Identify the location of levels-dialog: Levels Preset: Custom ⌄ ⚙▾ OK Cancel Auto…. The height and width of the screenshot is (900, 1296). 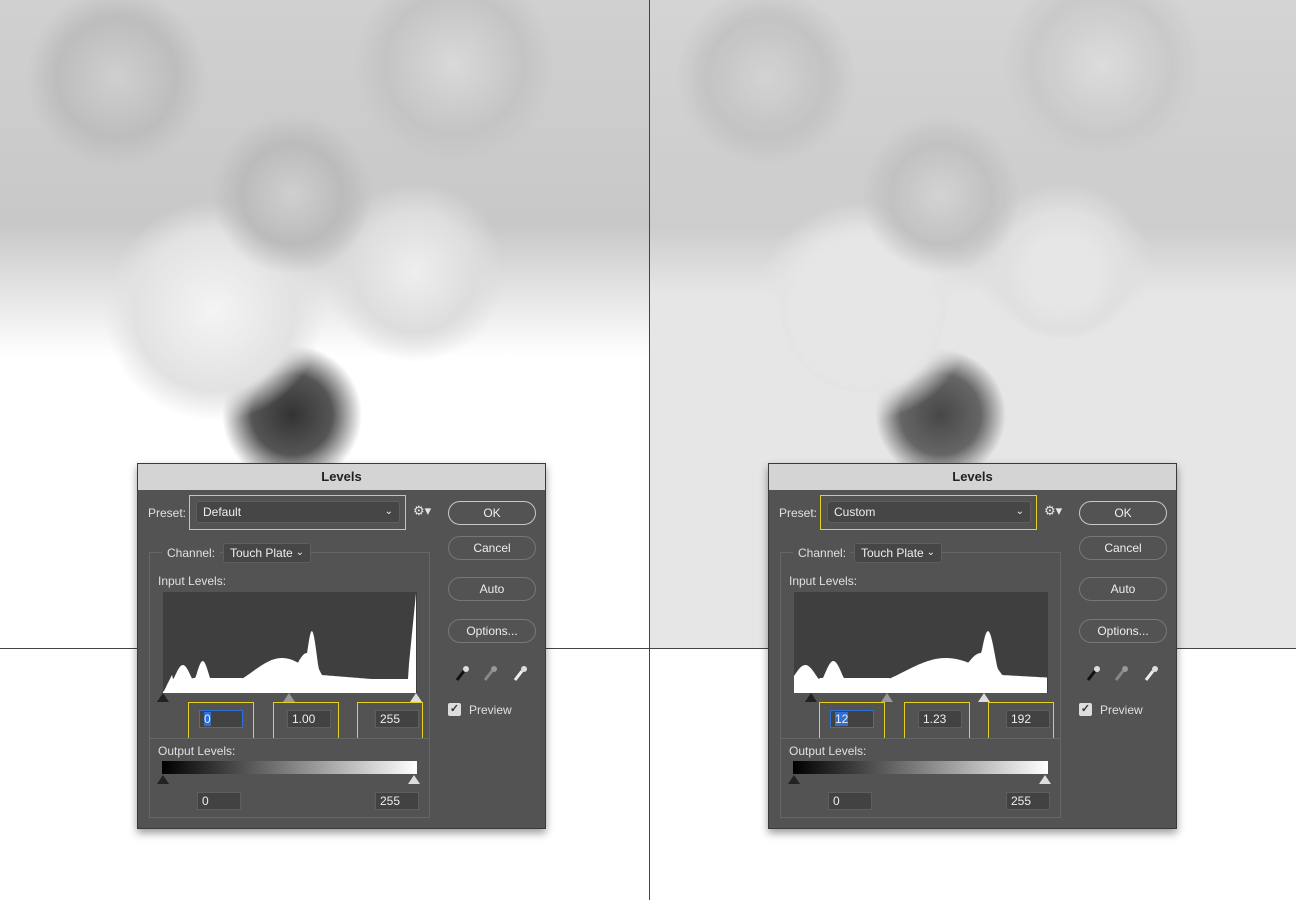
(972, 646).